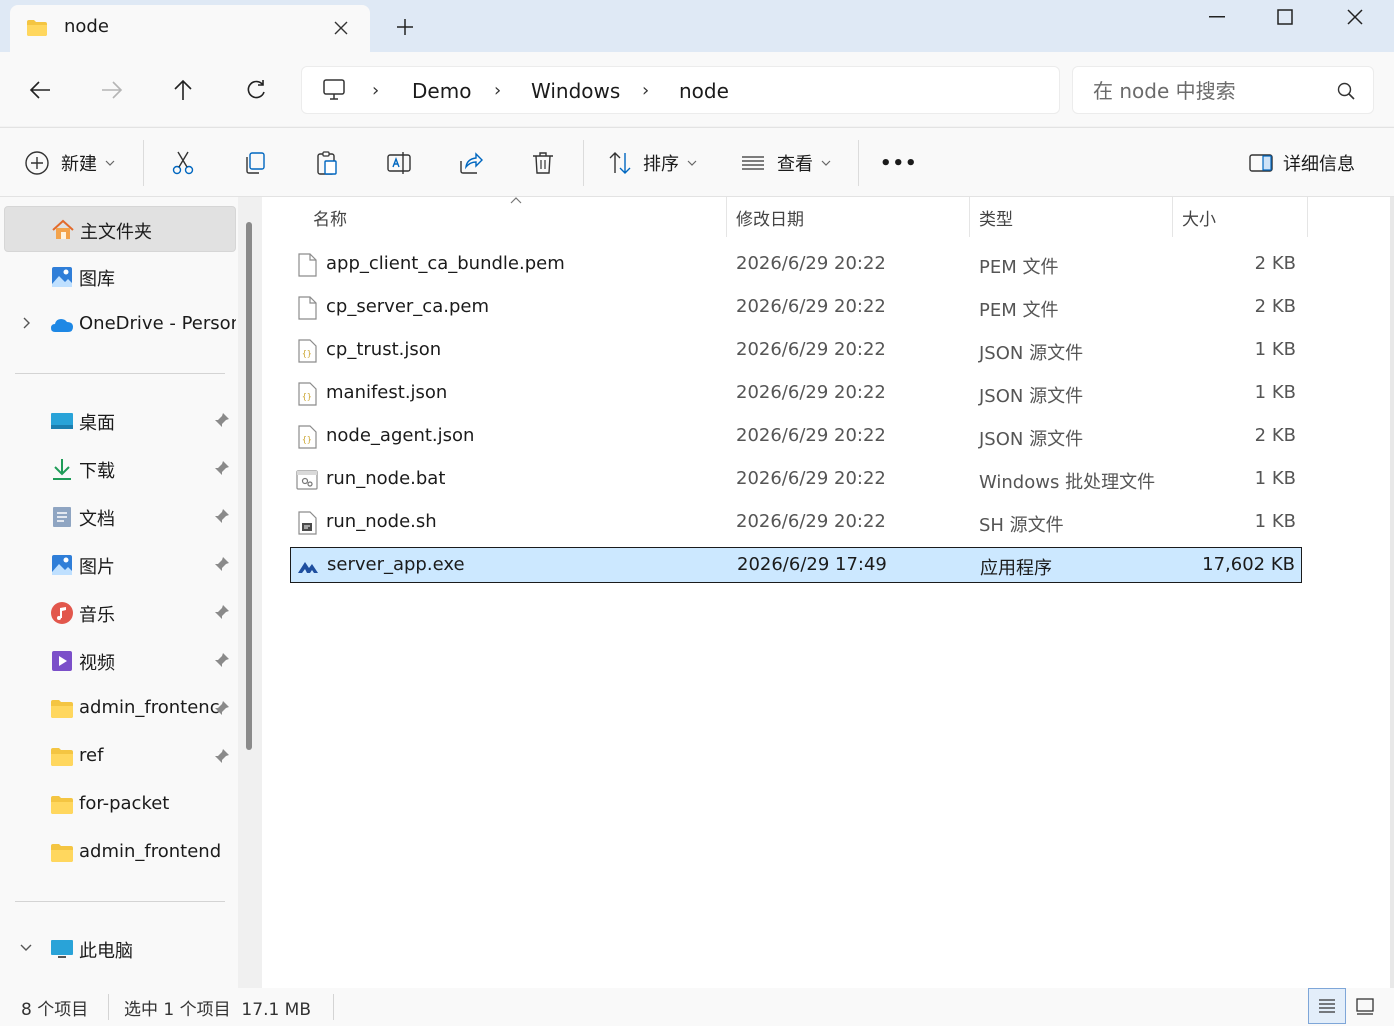 Image resolution: width=1394 pixels, height=1026 pixels. What do you see at coordinates (1301, 163) in the screenshot?
I see `details-pane-button: 详细信息` at bounding box center [1301, 163].